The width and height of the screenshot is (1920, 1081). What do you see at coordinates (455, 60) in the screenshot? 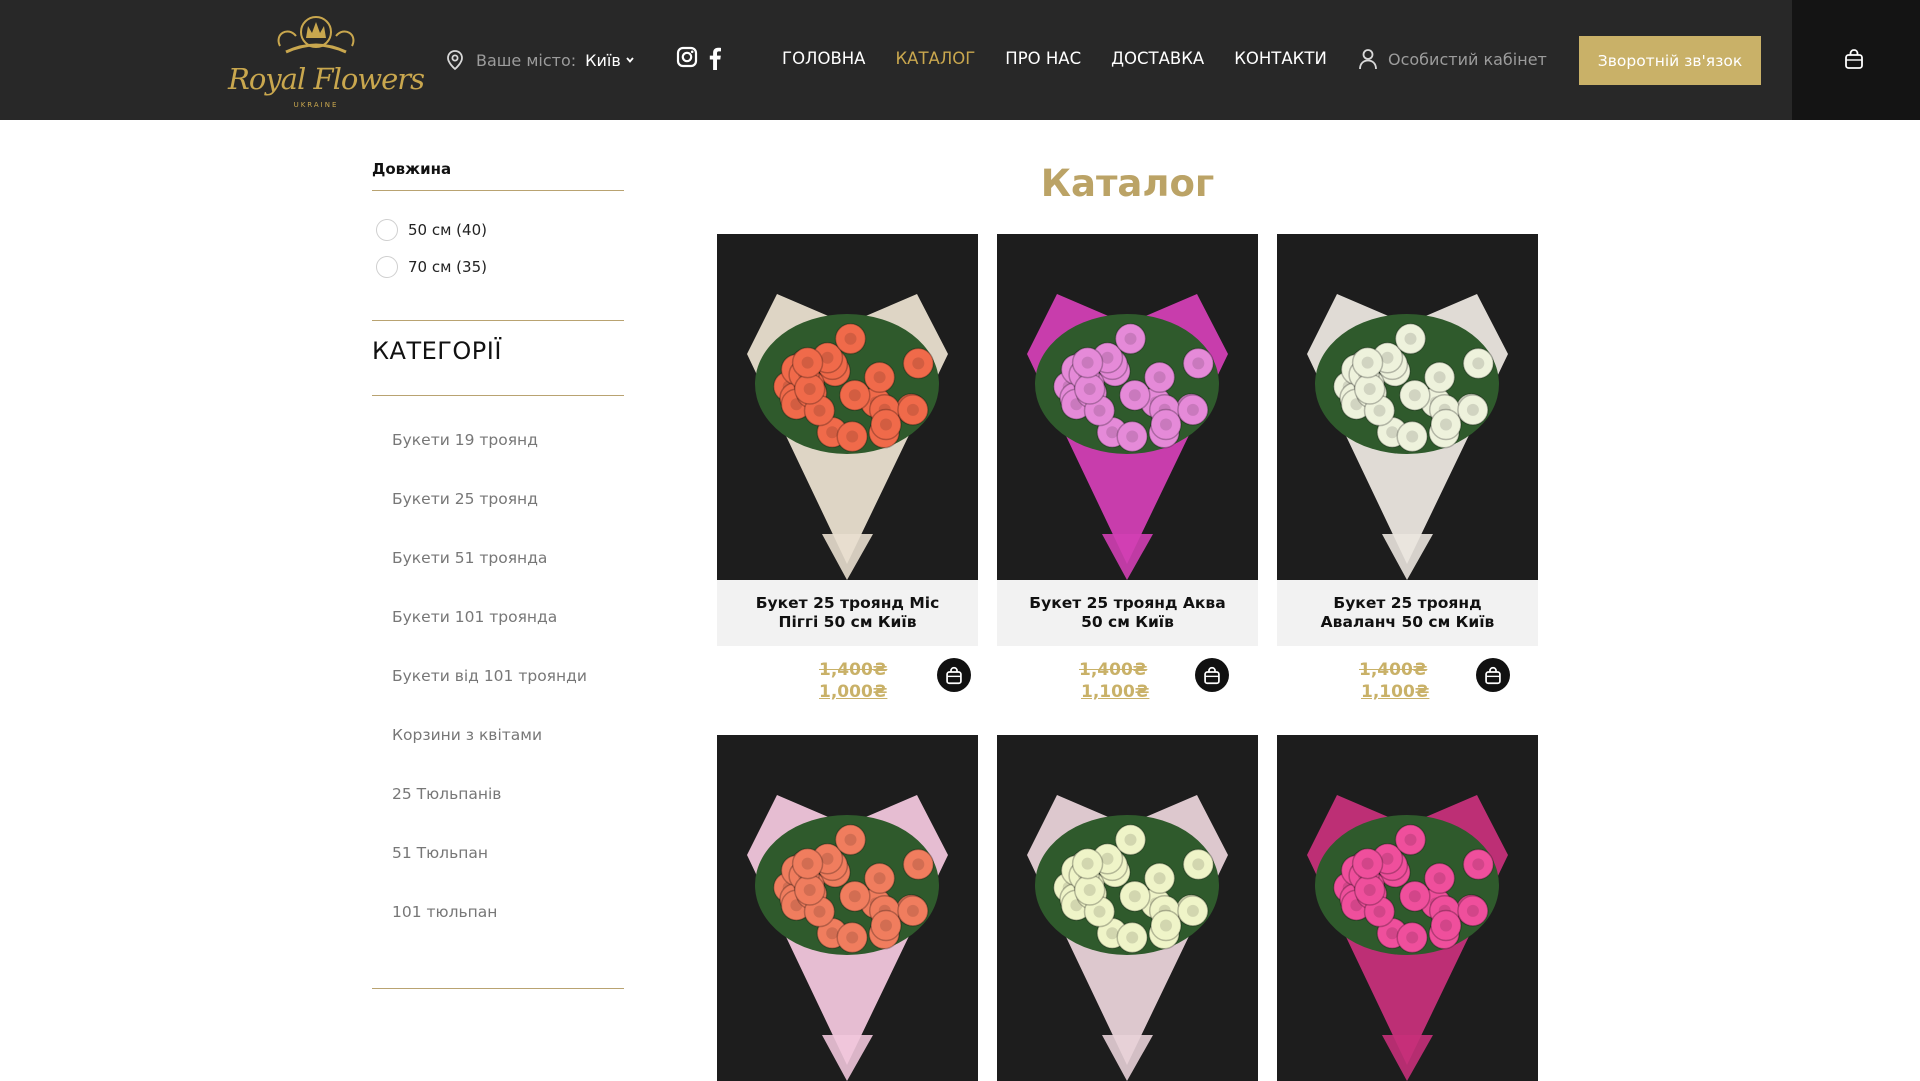
I see `location-pin-icon` at bounding box center [455, 60].